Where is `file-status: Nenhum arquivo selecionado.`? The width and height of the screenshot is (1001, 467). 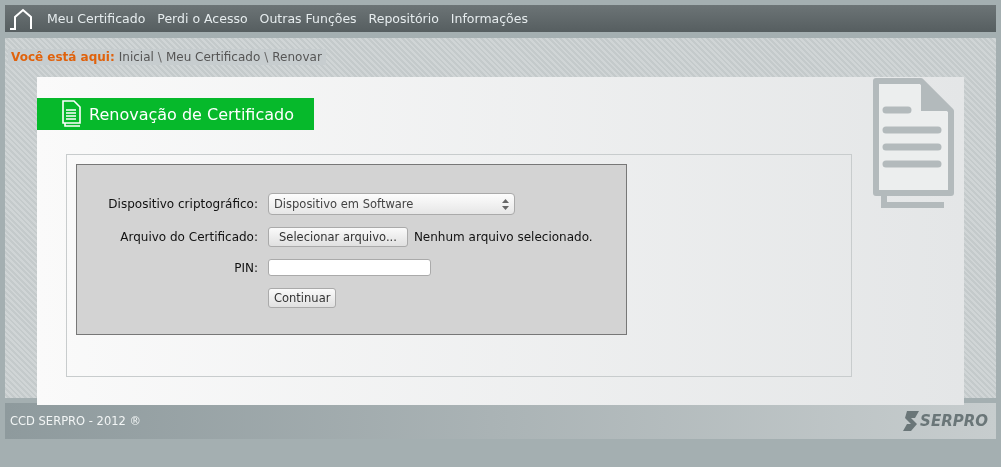 file-status: Nenhum arquivo selecionado. is located at coordinates (503, 237).